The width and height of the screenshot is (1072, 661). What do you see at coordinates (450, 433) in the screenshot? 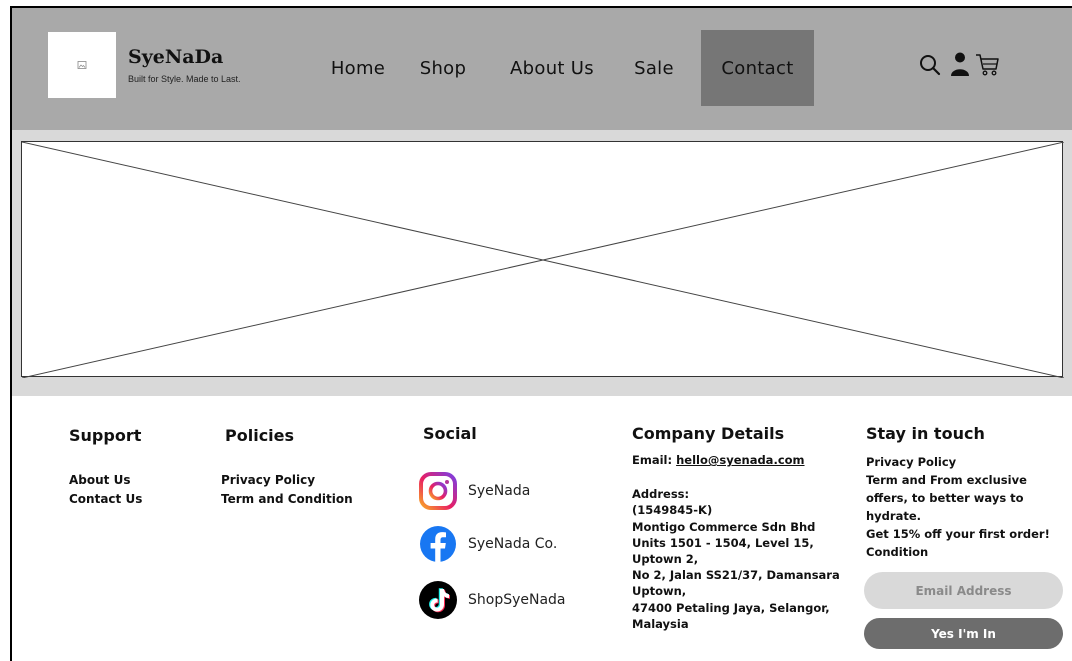
I see `social-title: Social` at bounding box center [450, 433].